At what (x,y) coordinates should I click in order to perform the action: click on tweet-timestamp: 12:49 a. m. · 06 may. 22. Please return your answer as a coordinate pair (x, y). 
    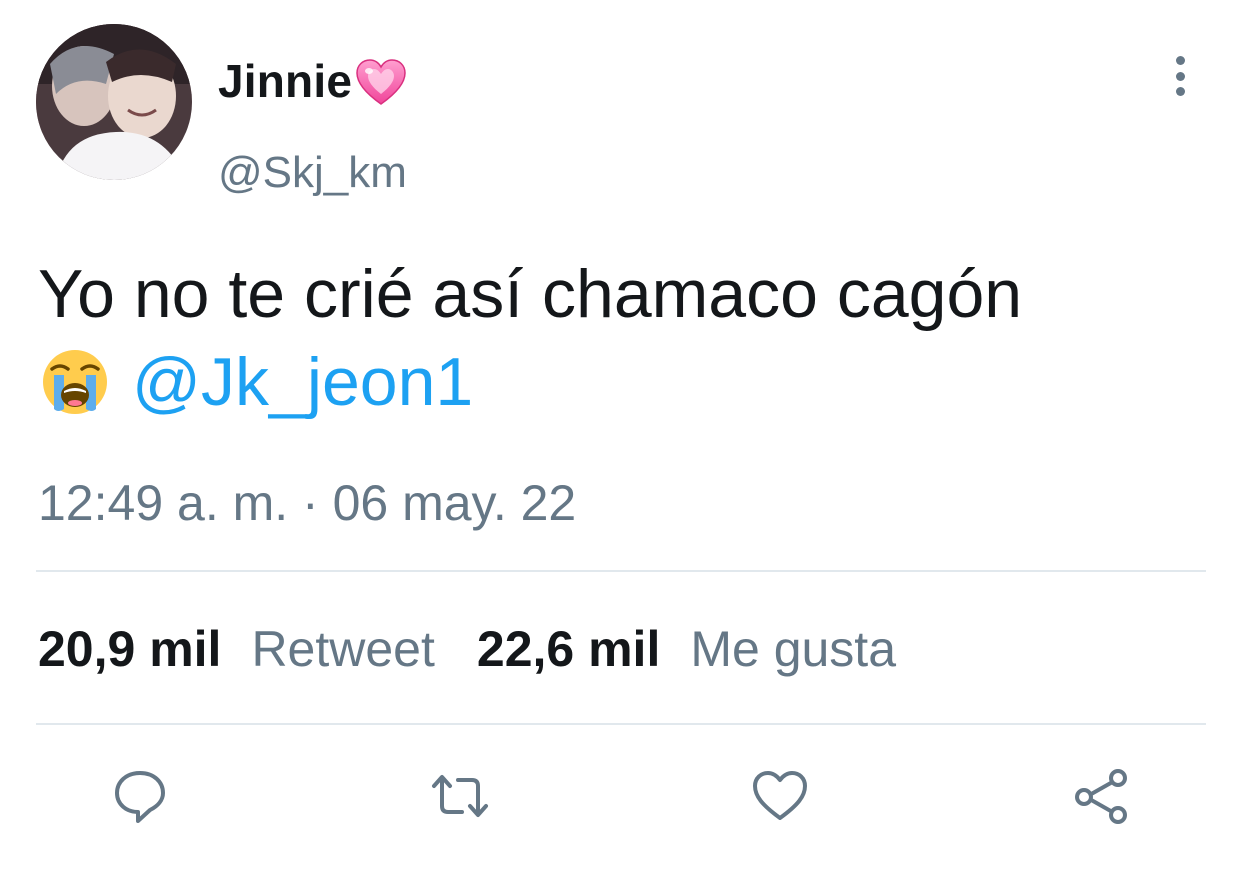
    Looking at the image, I should click on (307, 503).